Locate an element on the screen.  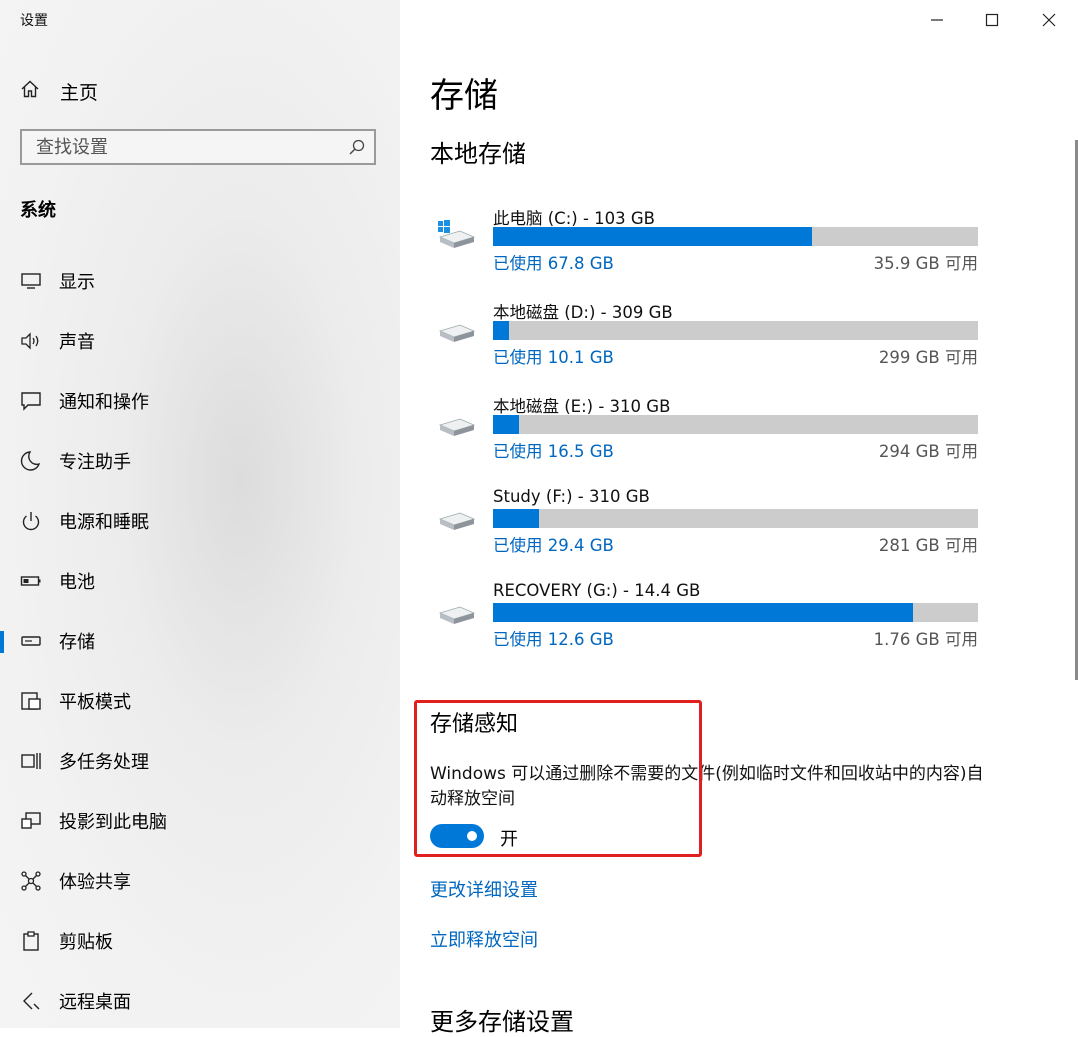
drive-name: 本地磁盘 (E:) - 310 GB is located at coordinates (582, 406).